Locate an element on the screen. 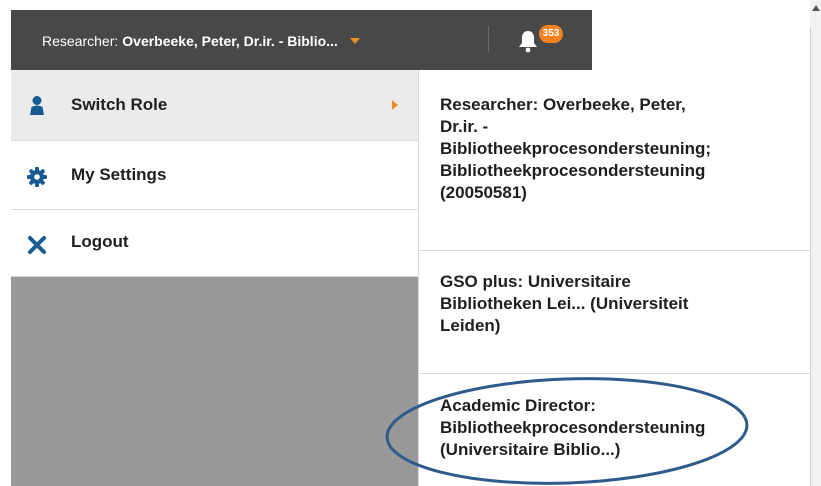 The width and height of the screenshot is (821, 486). role-option-line: (Universitaire Biblio...) is located at coordinates (530, 449).